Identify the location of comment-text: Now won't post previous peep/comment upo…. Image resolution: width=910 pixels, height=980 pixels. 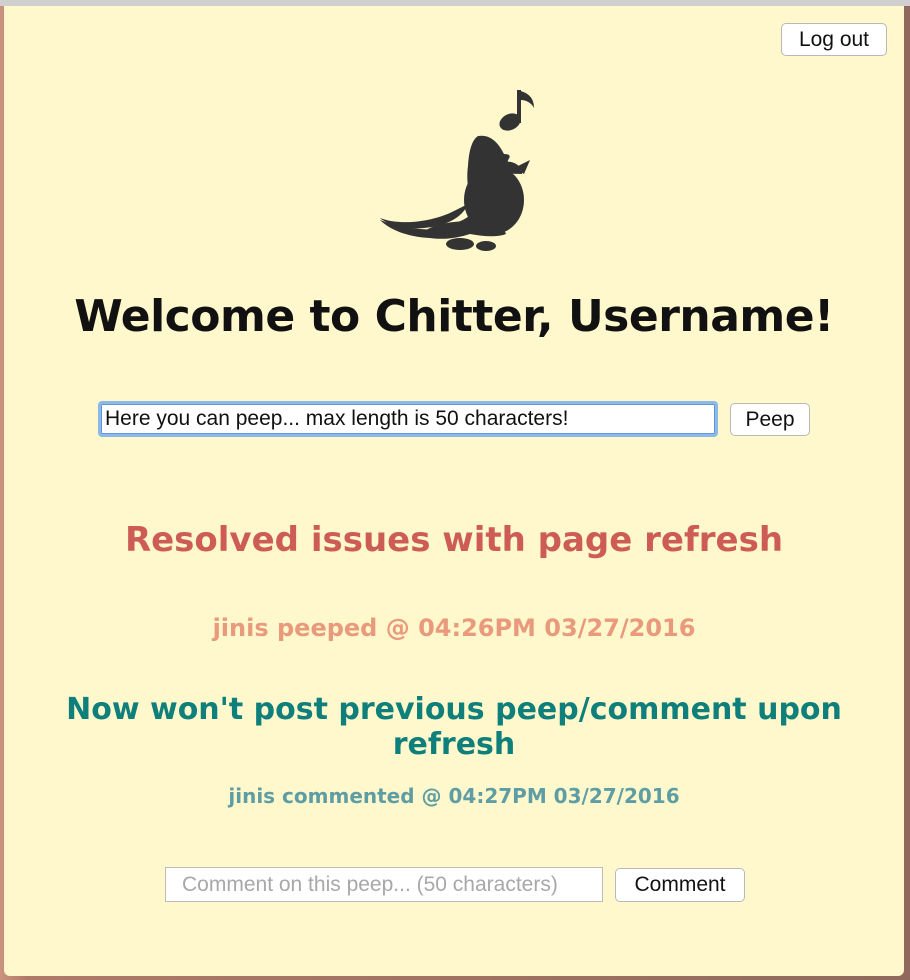
(454, 727).